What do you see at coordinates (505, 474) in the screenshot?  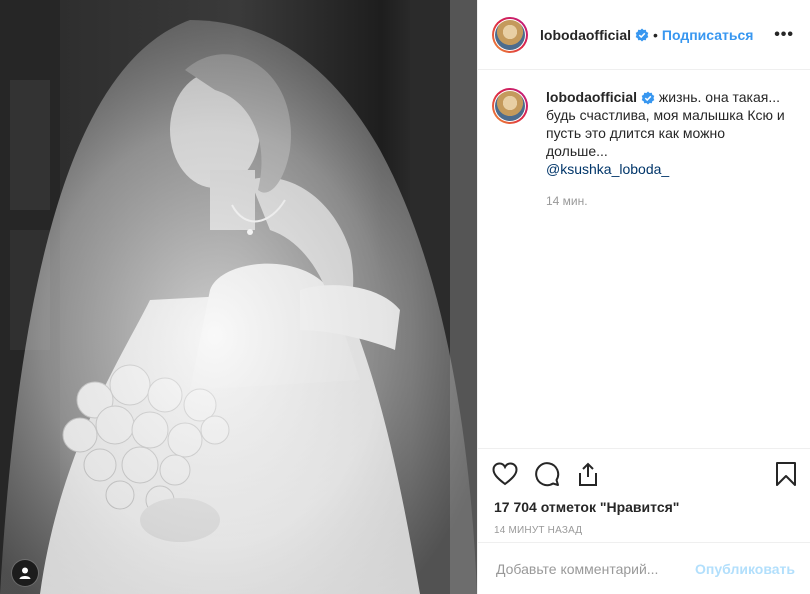 I see `heart-icon` at bounding box center [505, 474].